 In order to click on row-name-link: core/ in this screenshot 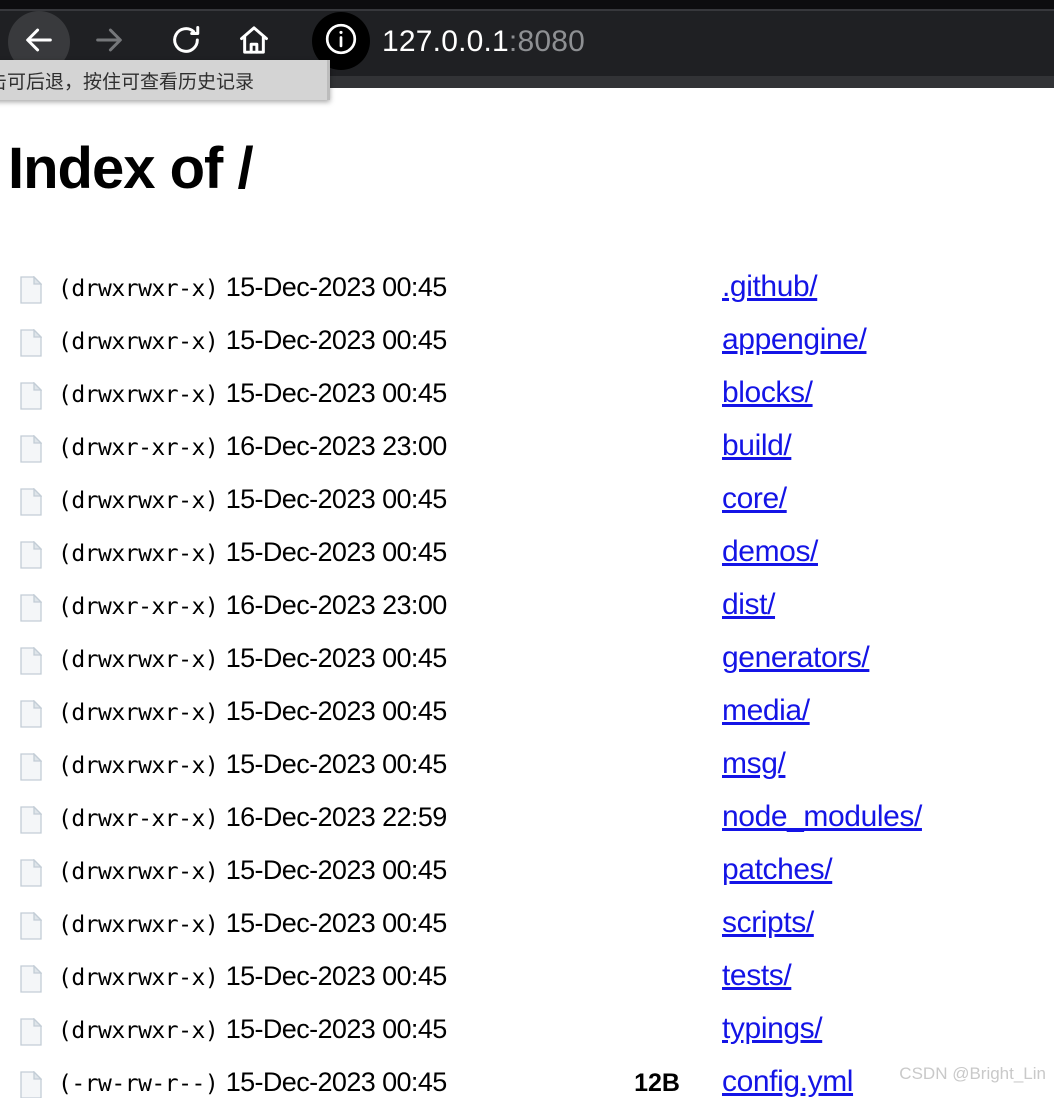, I will do `click(754, 499)`.